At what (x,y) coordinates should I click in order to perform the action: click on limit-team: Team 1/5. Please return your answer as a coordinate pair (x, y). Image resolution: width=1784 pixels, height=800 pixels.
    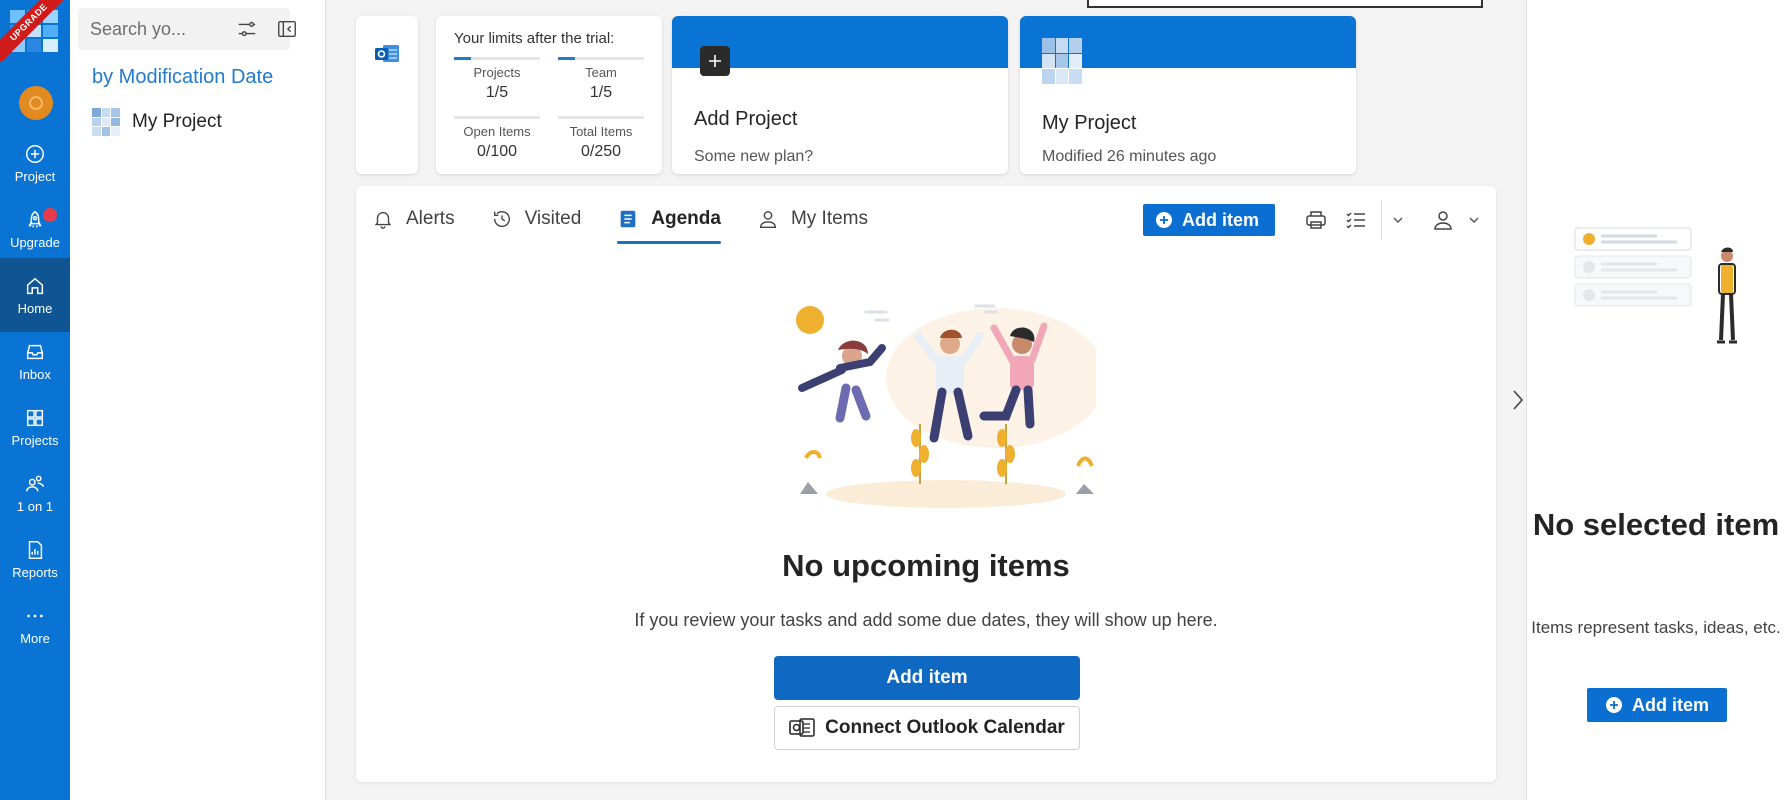
    Looking at the image, I should click on (601, 79).